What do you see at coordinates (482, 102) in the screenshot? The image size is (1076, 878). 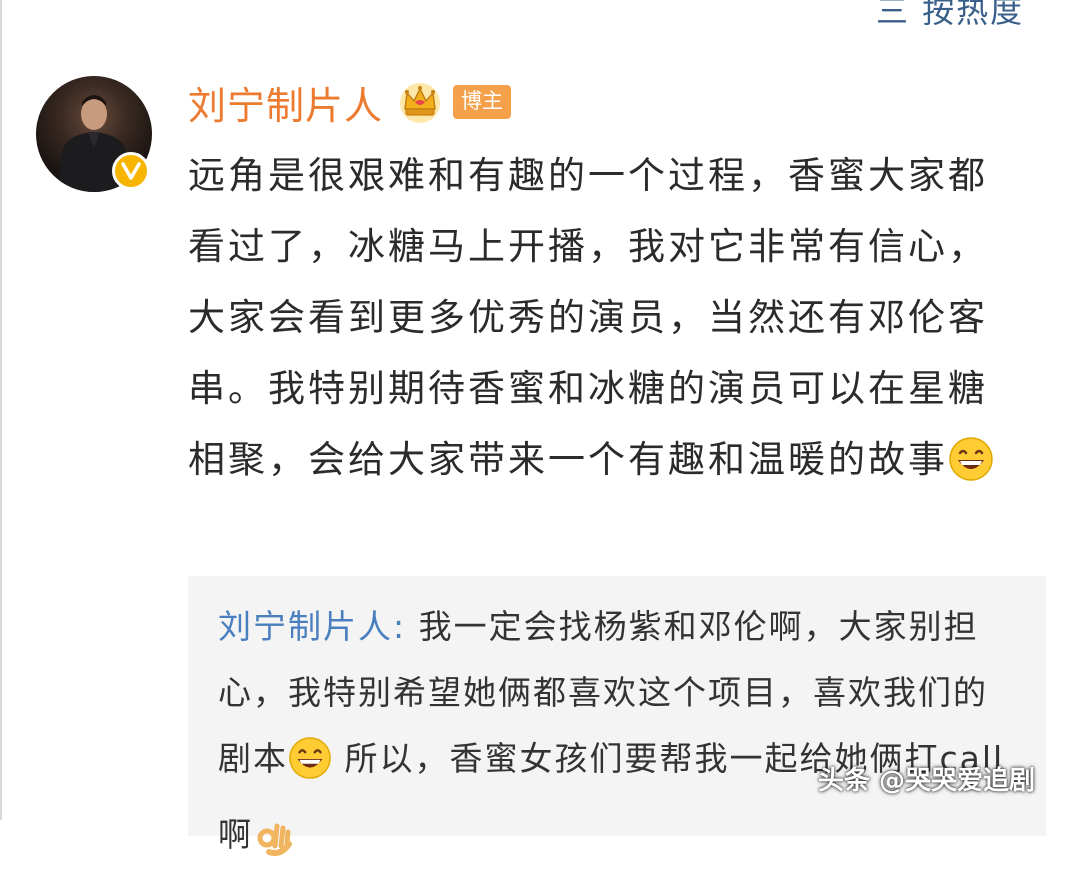 I see `blogger-badge: 博主` at bounding box center [482, 102].